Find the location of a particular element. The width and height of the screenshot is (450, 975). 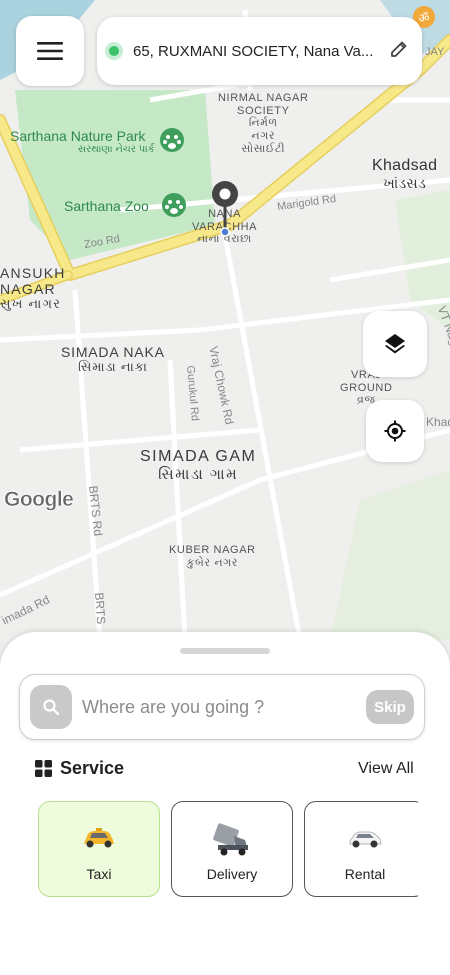

grid-icon is located at coordinates (43, 768).